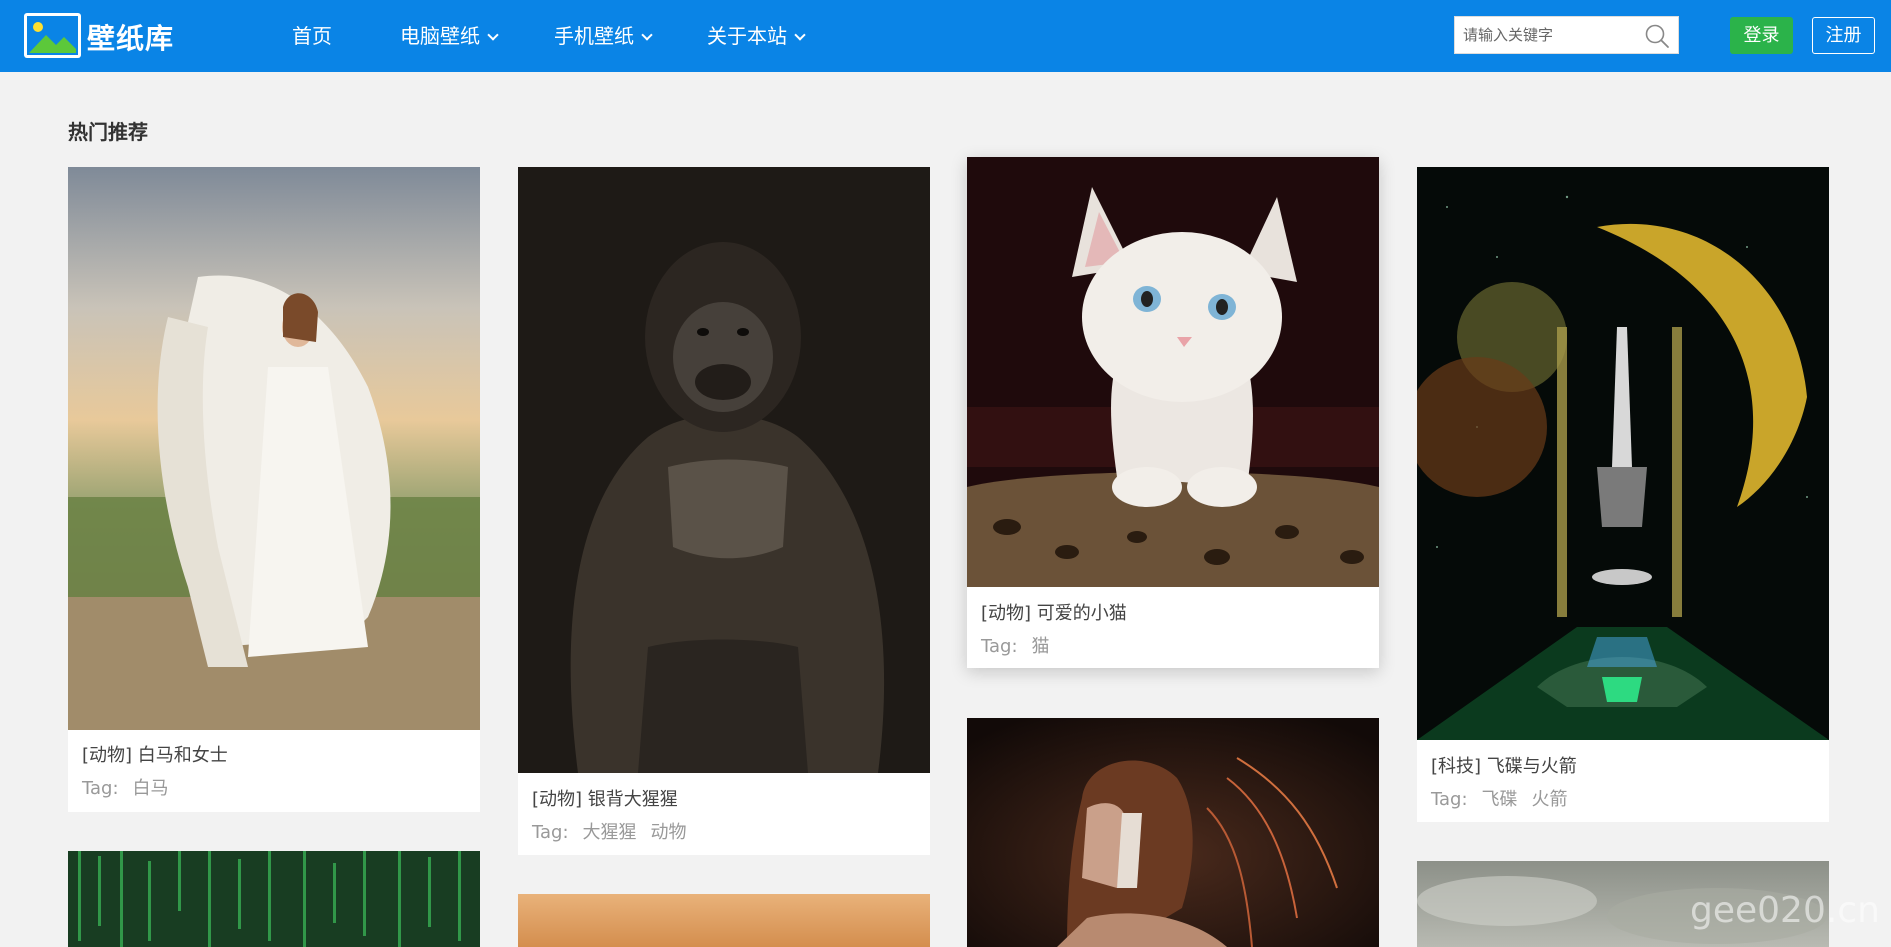  I want to click on top-header: 壁纸库 首页 电脑壁纸 手机壁纸 关于本站 登录 注册, so click(945, 36).